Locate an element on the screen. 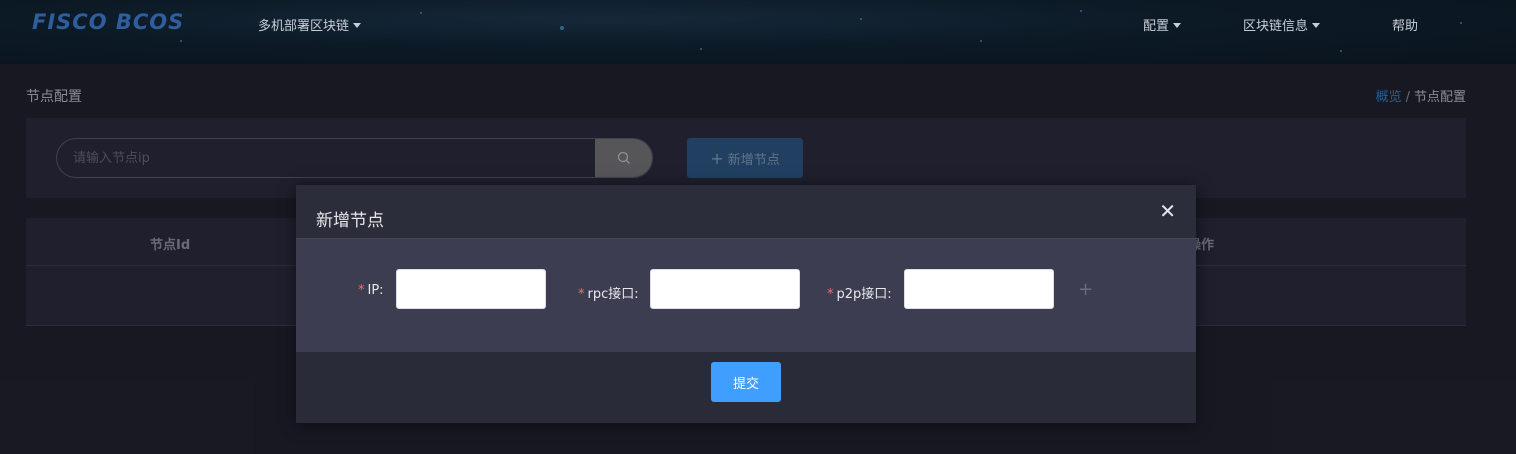 The image size is (1516, 454). nav-chain-info: 区块链信息 is located at coordinates (1282, 24).